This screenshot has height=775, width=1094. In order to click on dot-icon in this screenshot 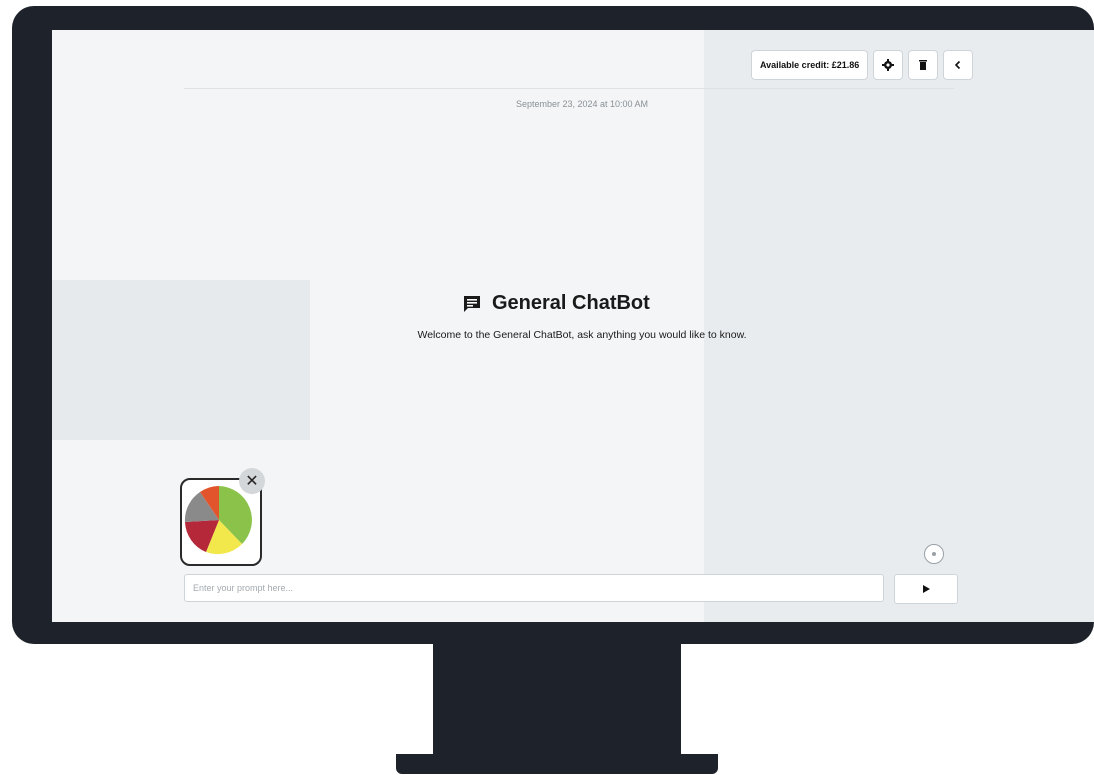, I will do `click(934, 554)`.